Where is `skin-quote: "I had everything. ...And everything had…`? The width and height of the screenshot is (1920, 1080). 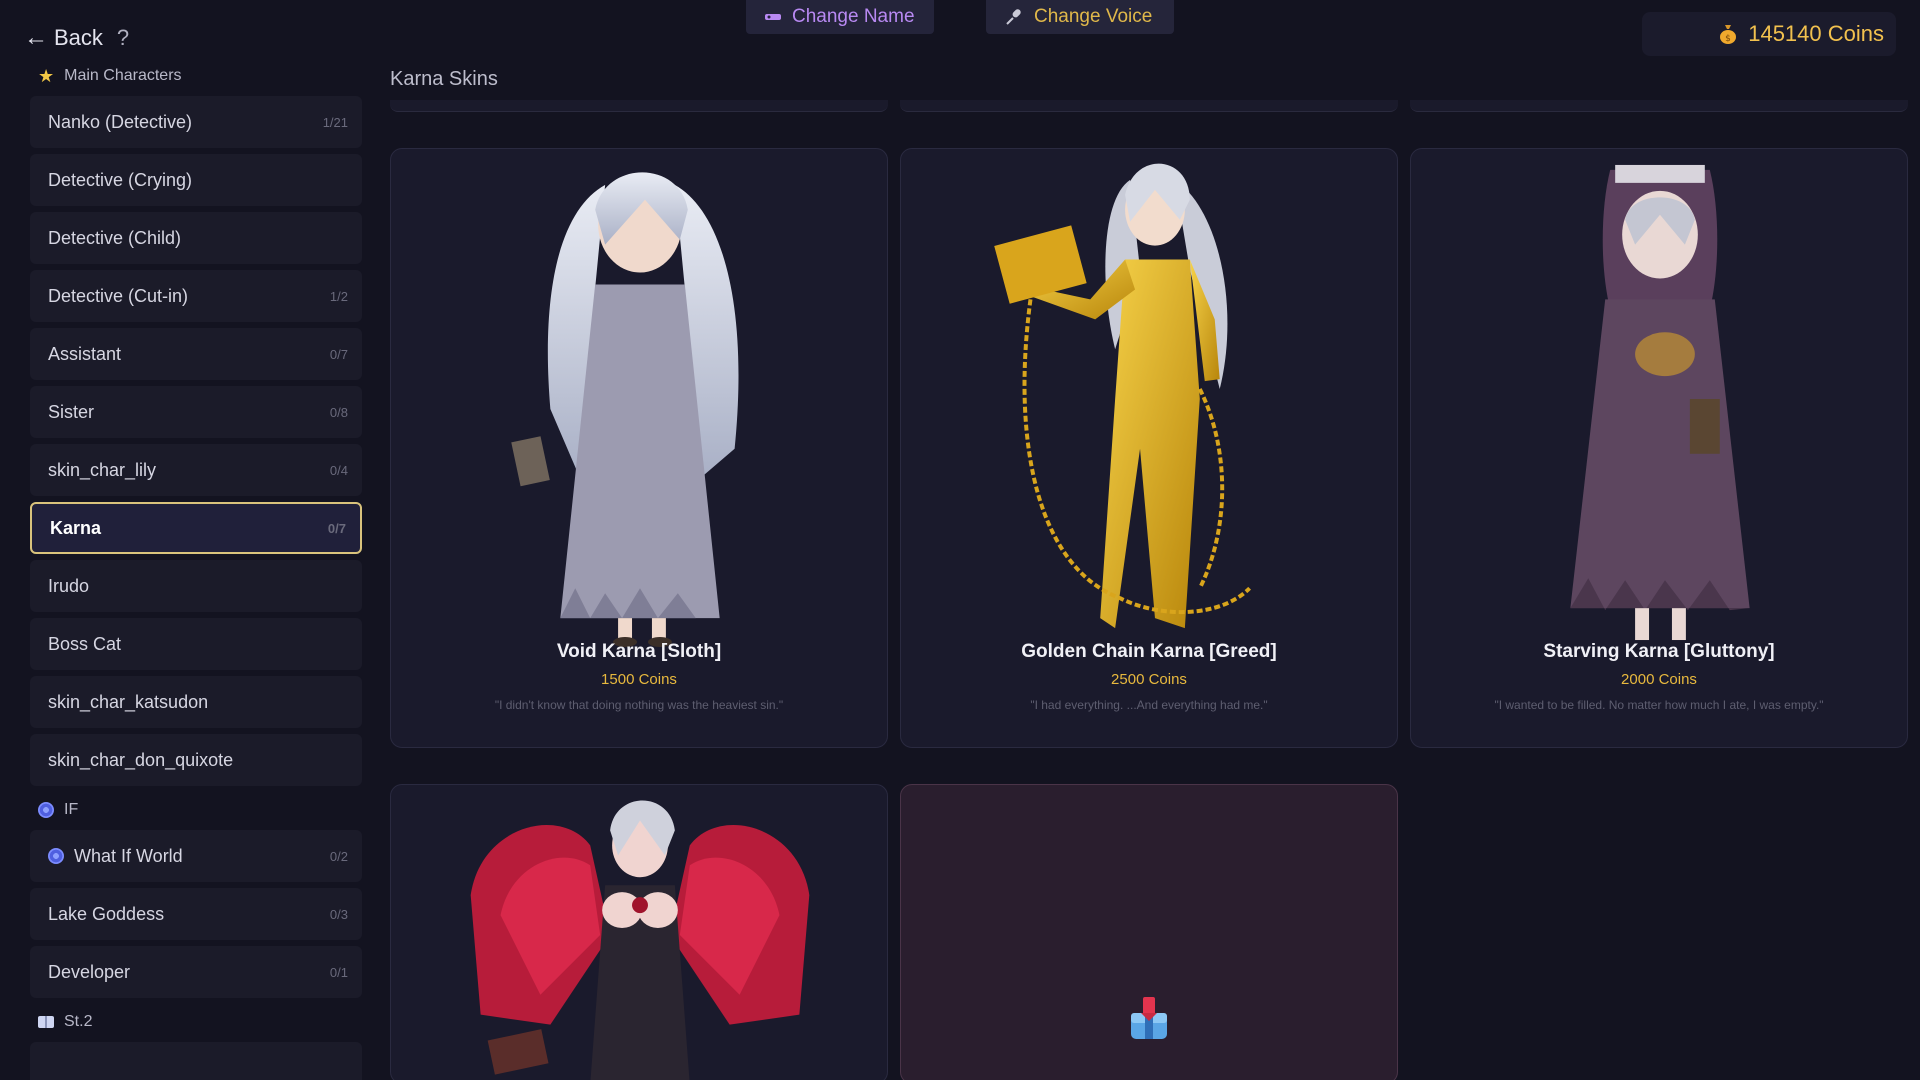 skin-quote: "I had everything. ...And everything had… is located at coordinates (1149, 705).